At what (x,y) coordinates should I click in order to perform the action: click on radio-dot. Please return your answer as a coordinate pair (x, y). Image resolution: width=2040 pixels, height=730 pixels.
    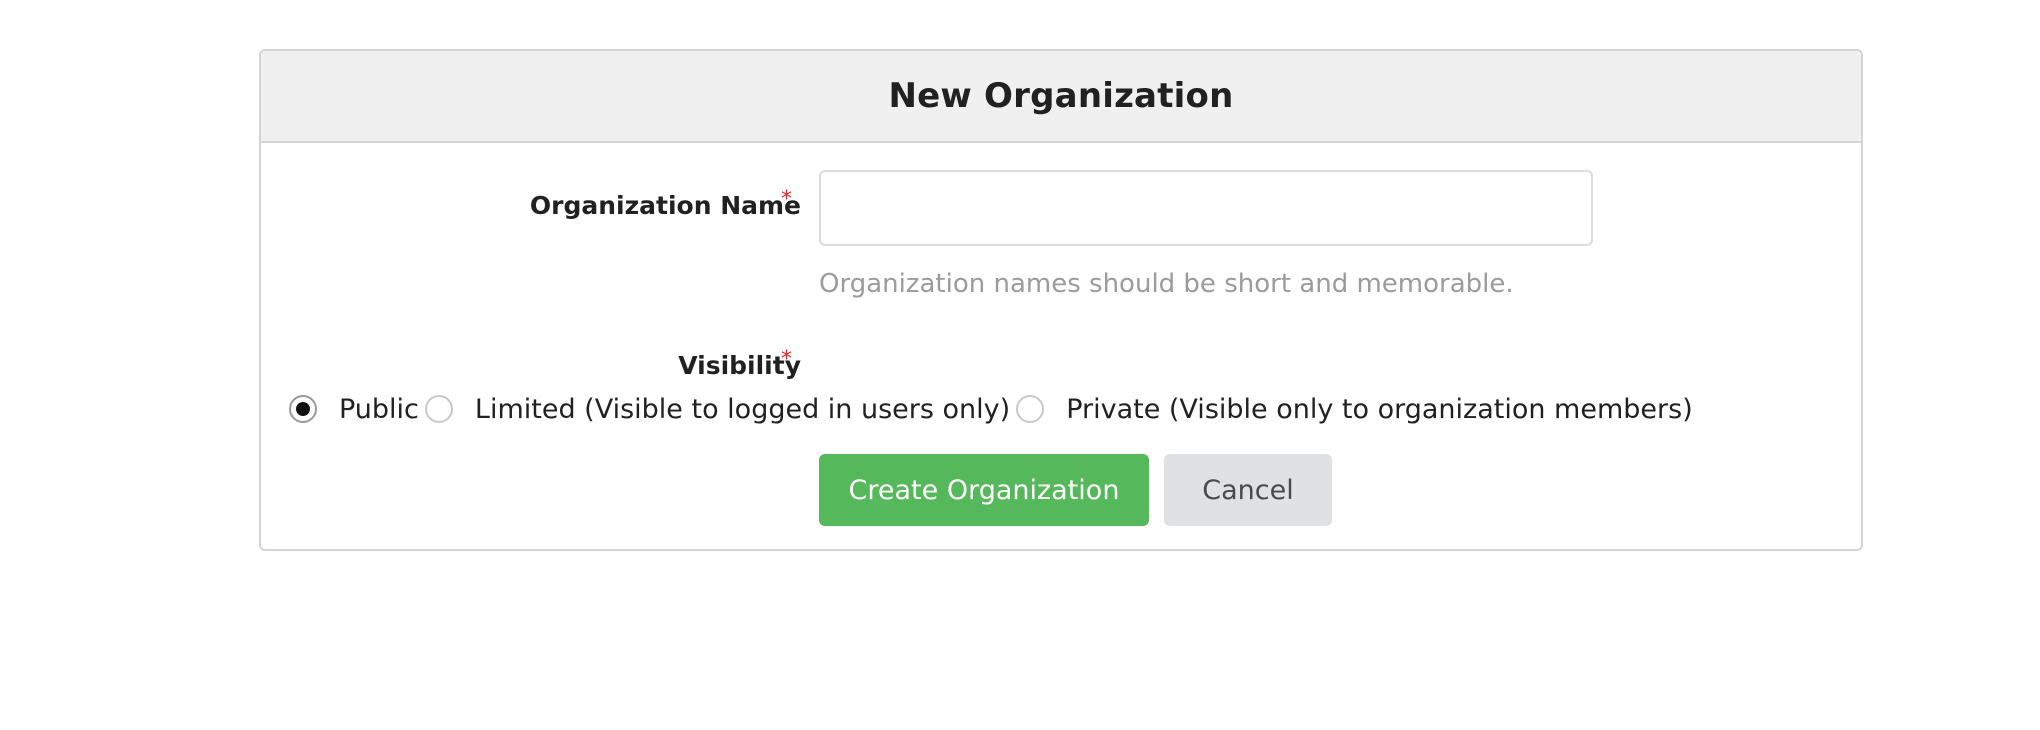
    Looking at the image, I should click on (303, 409).